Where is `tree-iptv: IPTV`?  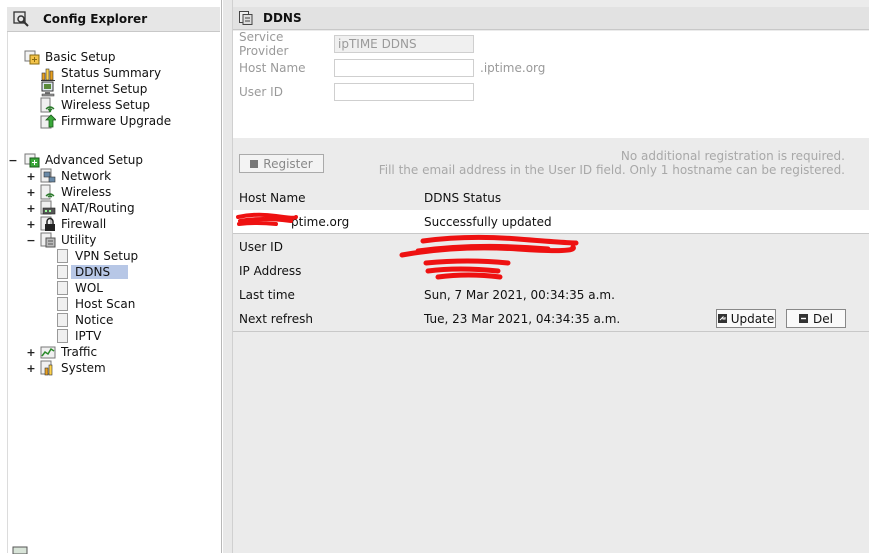
tree-iptv: IPTV is located at coordinates (79, 336).